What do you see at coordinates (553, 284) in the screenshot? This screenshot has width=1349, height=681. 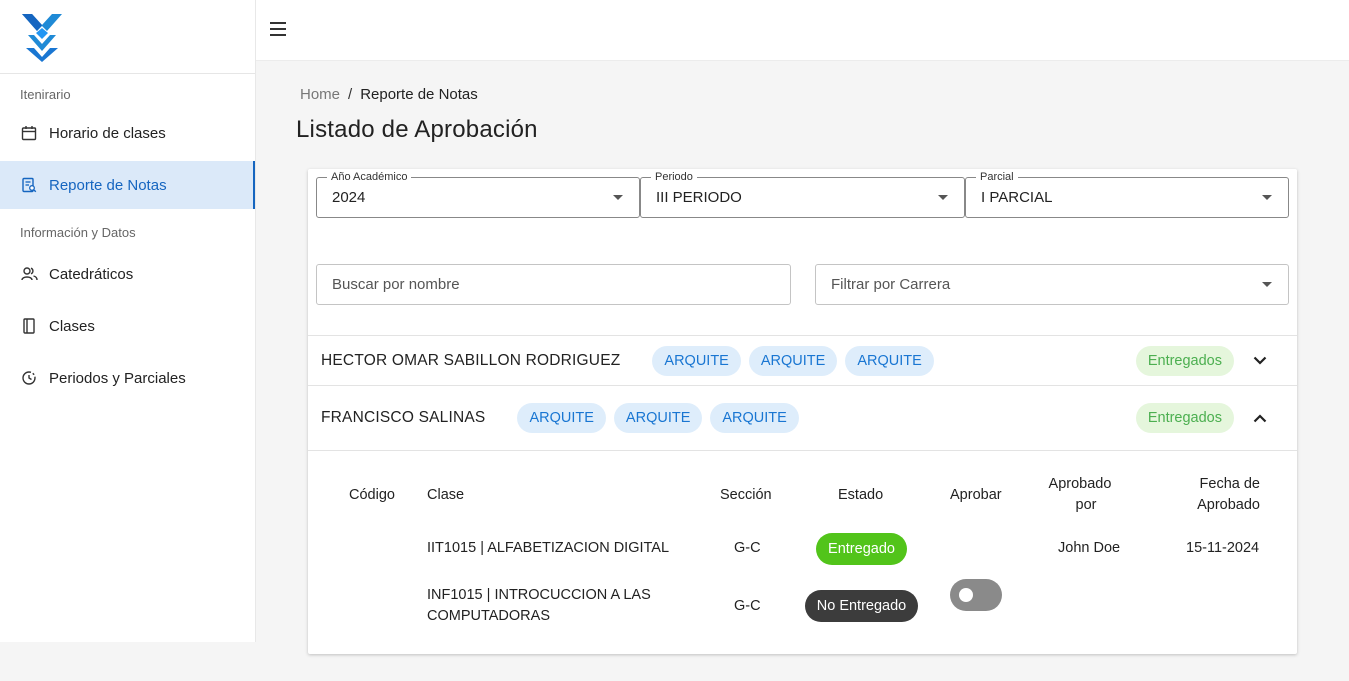 I see `search-input: Buscar por nombre` at bounding box center [553, 284].